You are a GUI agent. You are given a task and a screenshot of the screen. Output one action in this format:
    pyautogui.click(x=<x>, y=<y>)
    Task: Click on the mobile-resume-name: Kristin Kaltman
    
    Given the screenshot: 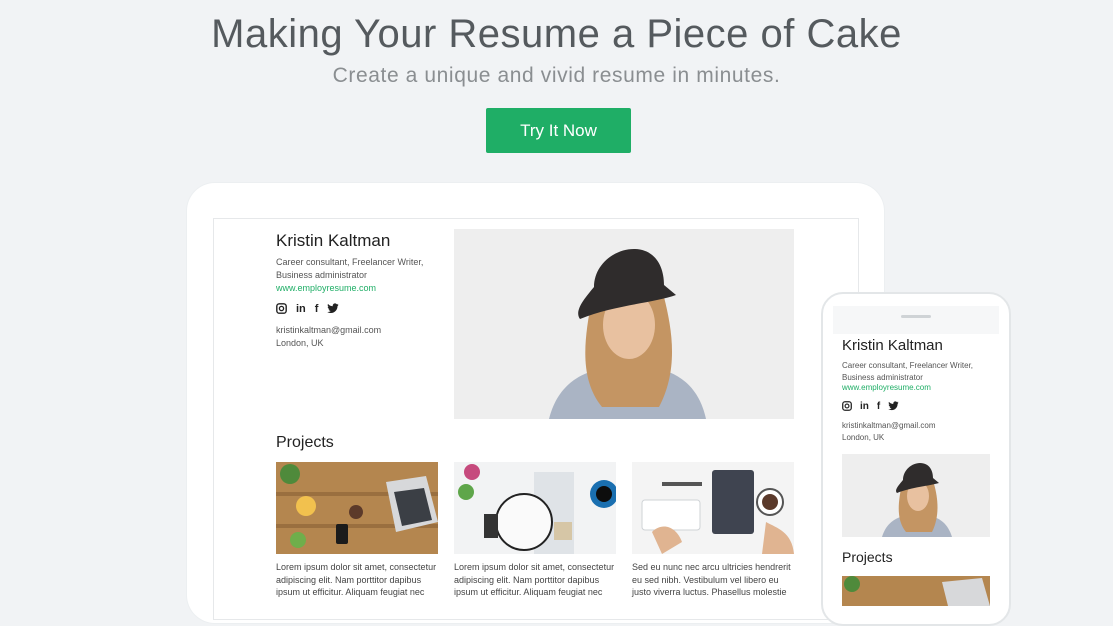 What is the action you would take?
    pyautogui.click(x=892, y=345)
    